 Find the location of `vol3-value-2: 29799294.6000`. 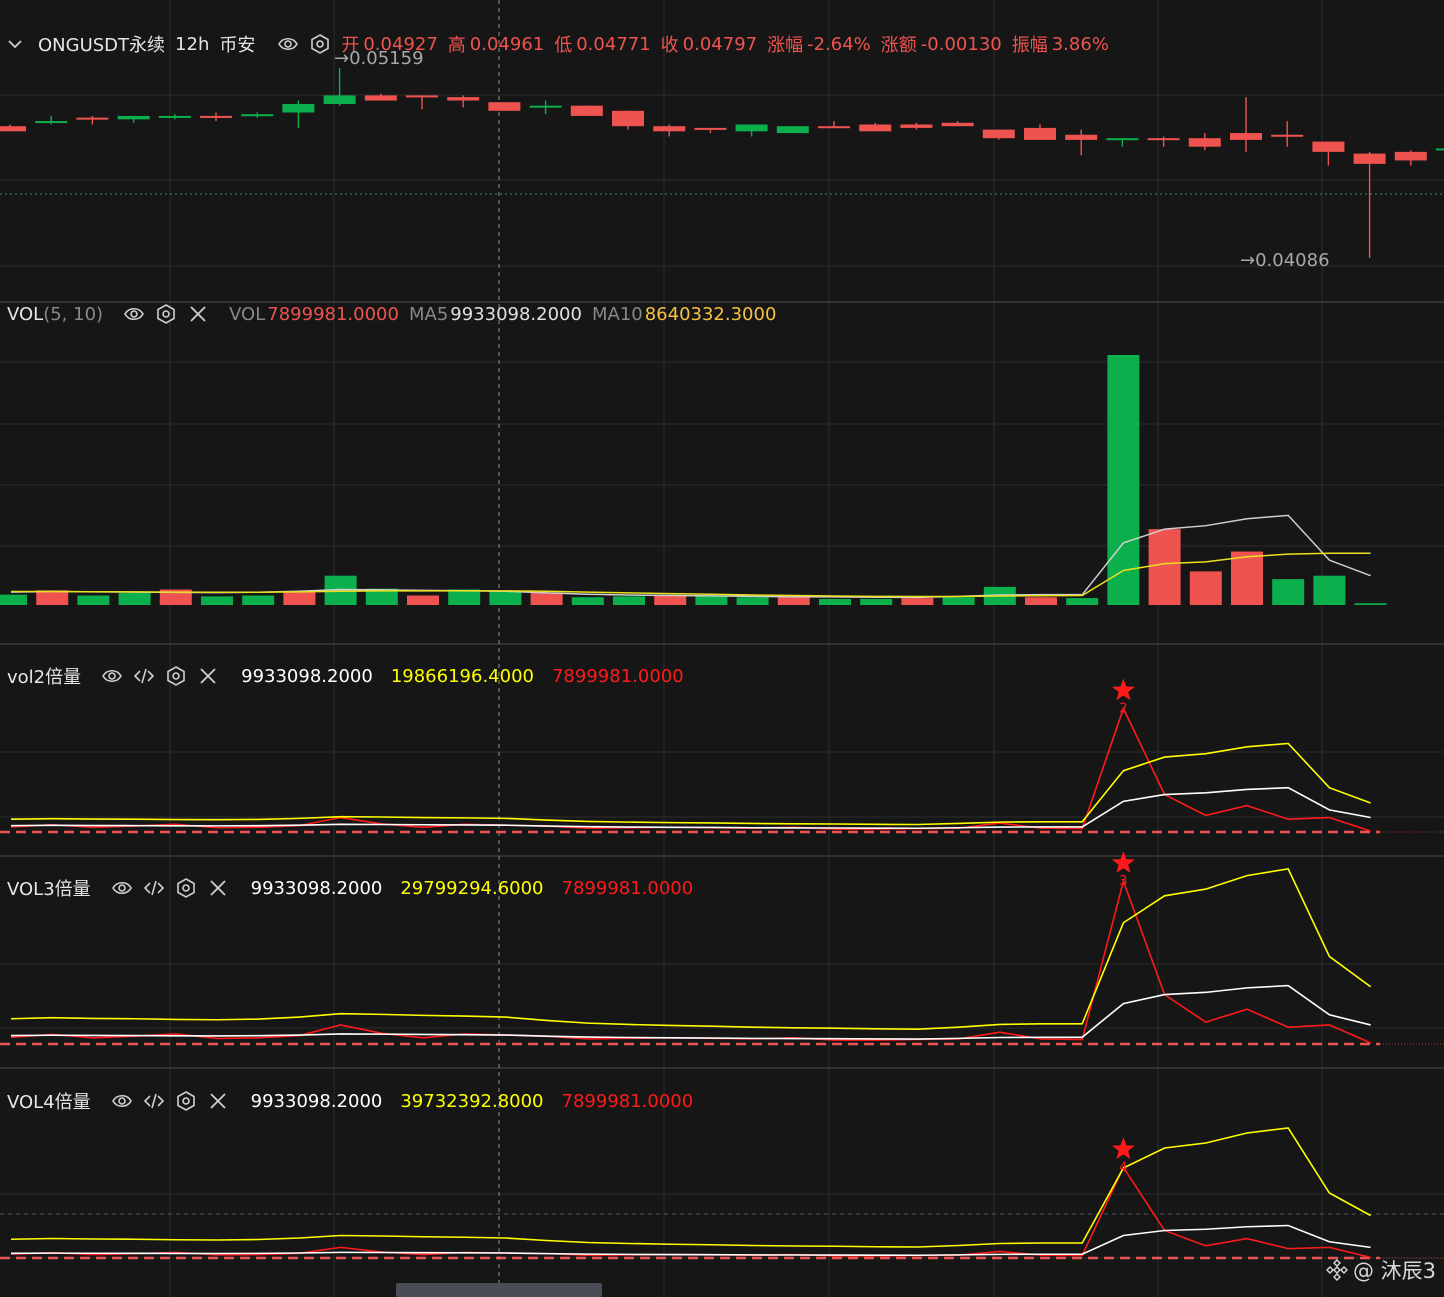

vol3-value-2: 29799294.6000 is located at coordinates (472, 888).